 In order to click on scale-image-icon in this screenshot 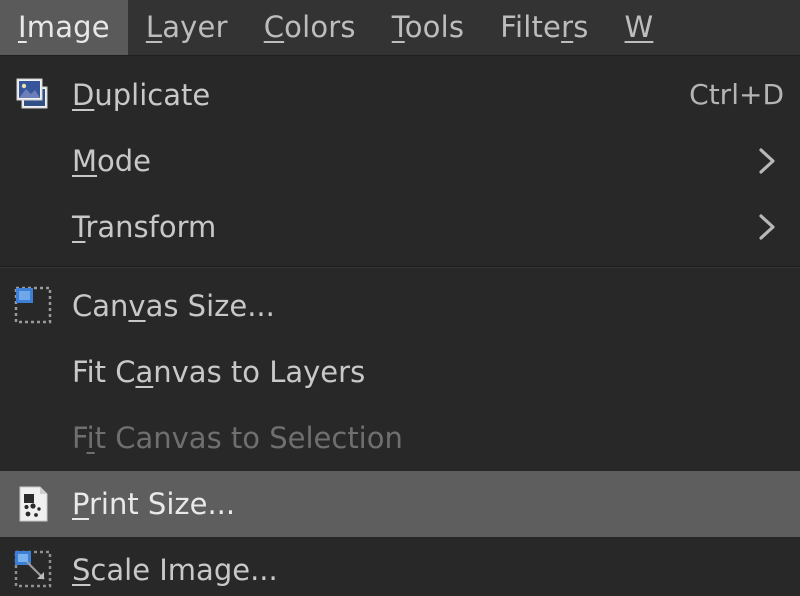, I will do `click(34, 570)`.